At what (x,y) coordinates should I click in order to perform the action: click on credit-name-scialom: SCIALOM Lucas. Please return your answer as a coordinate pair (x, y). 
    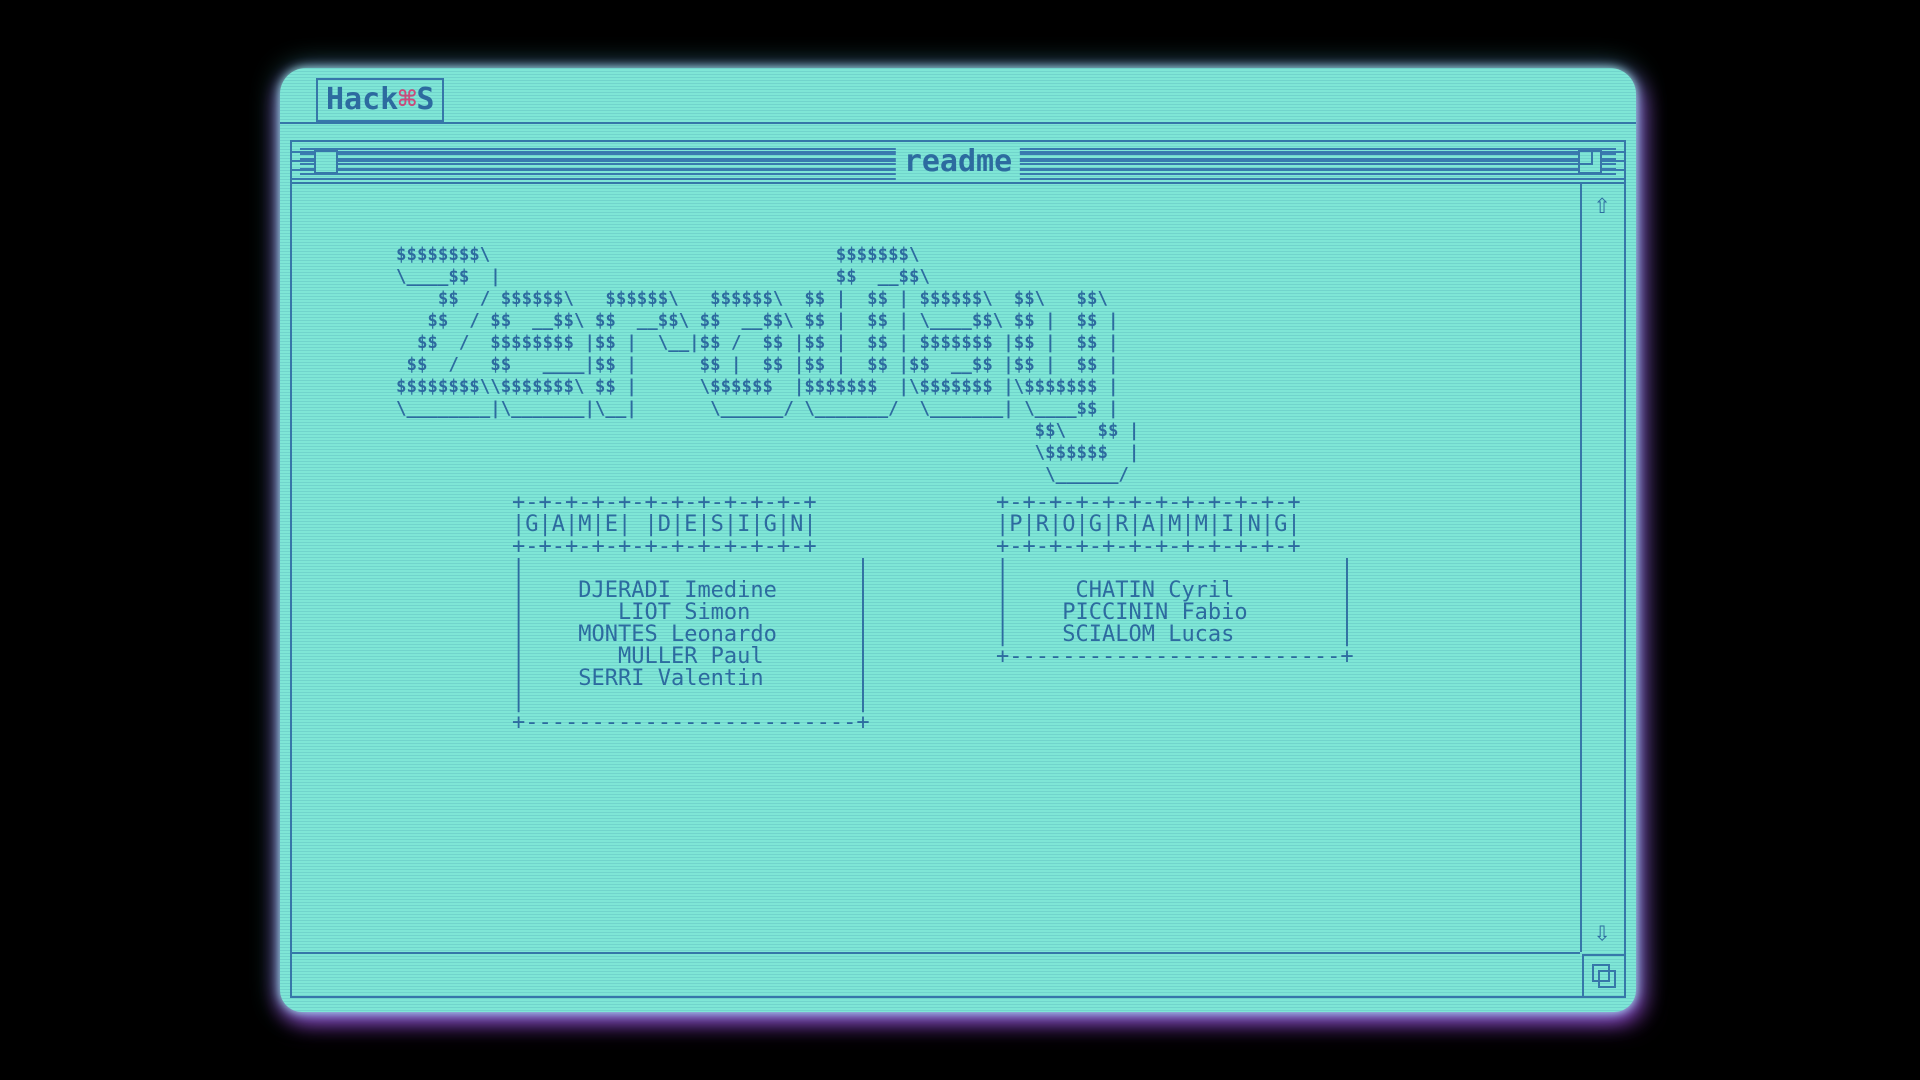
    Looking at the image, I should click on (1148, 634).